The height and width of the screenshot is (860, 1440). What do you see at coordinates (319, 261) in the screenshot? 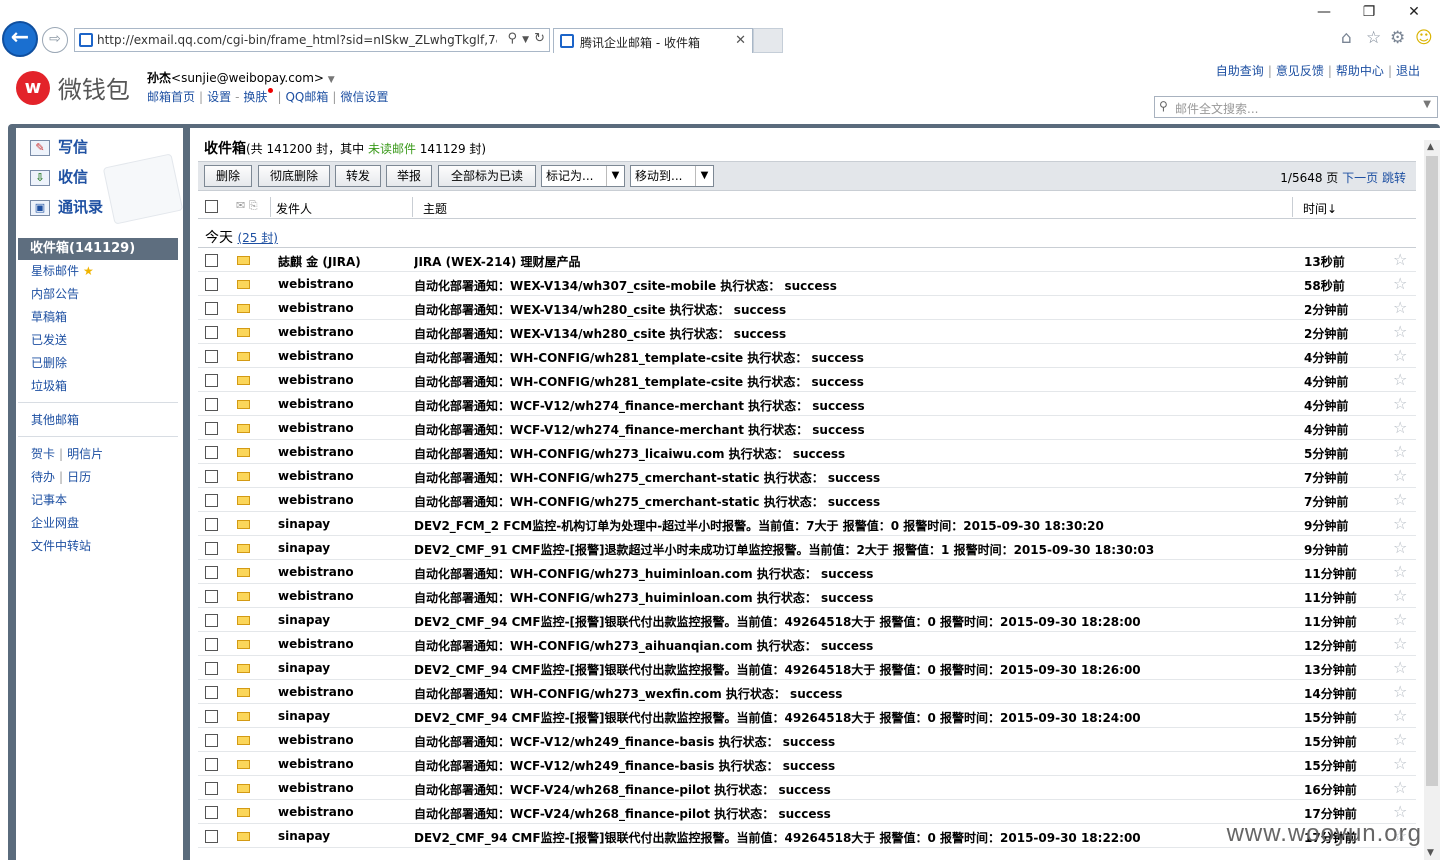
I see `mail-from: 誌麒 金 (JIRA)` at bounding box center [319, 261].